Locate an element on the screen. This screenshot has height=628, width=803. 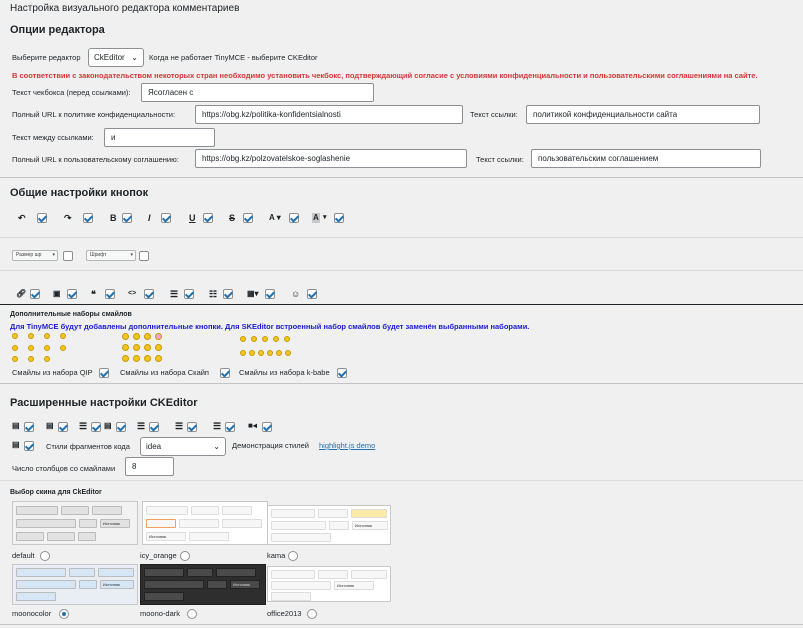
code-snippet-checkbox is located at coordinates (29, 446).